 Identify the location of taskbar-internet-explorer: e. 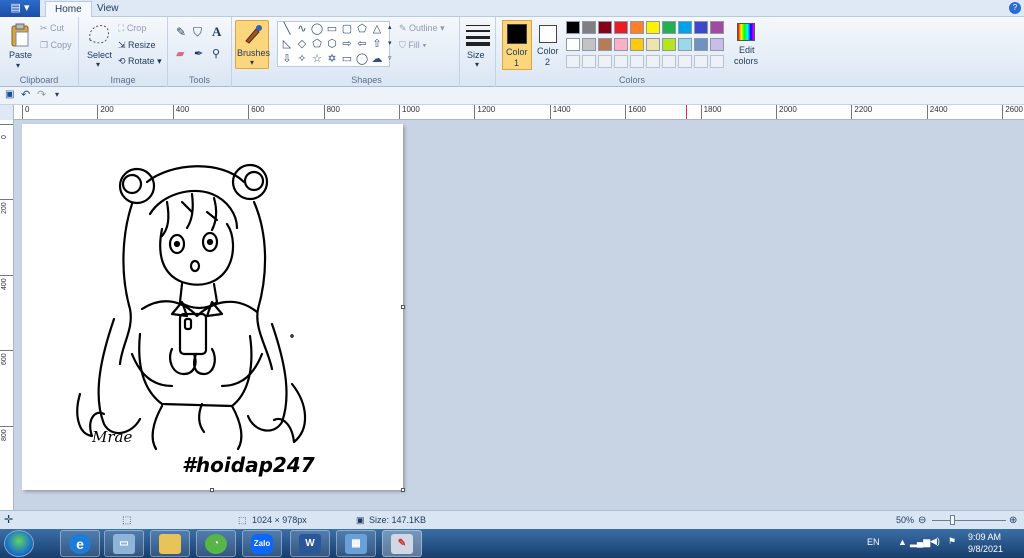
(80, 543).